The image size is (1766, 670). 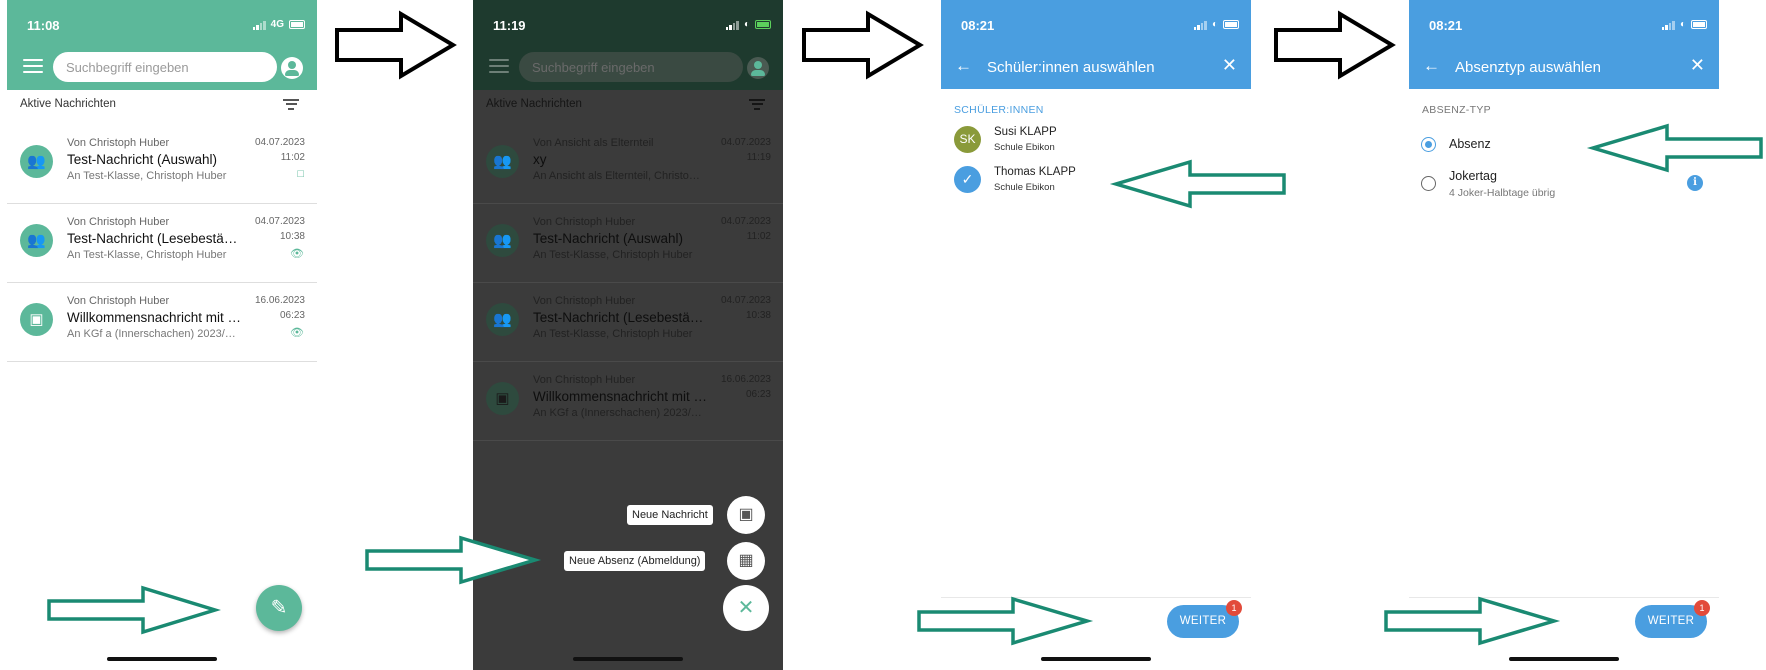 I want to click on menu-icon, so click(x=33, y=66).